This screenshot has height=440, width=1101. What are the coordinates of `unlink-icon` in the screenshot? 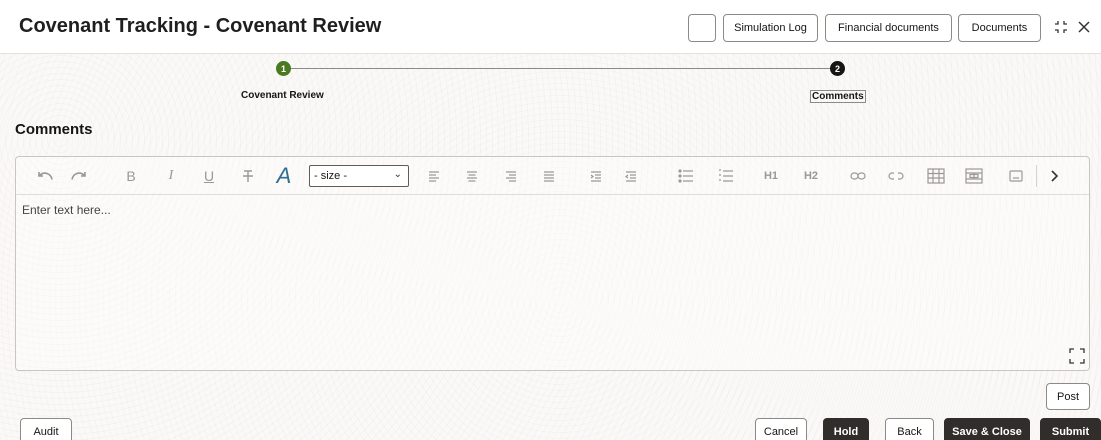 It's located at (896, 176).